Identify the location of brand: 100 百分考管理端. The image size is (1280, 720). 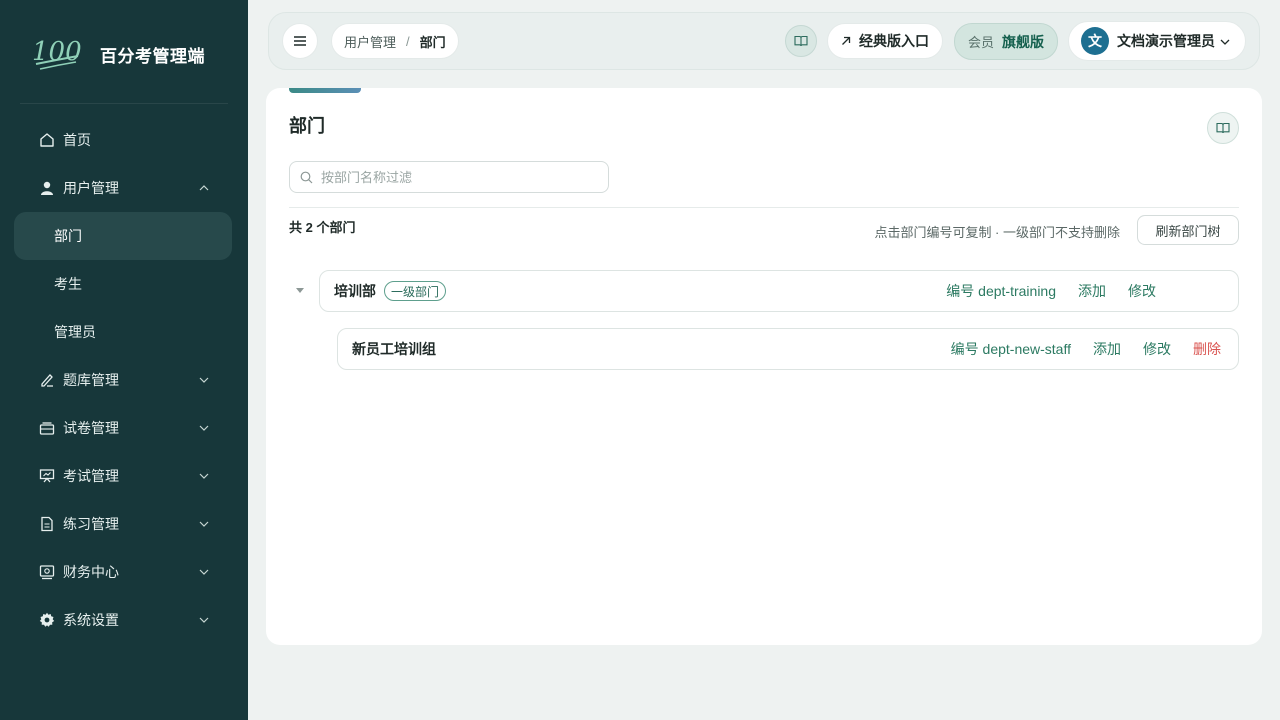
(118, 54).